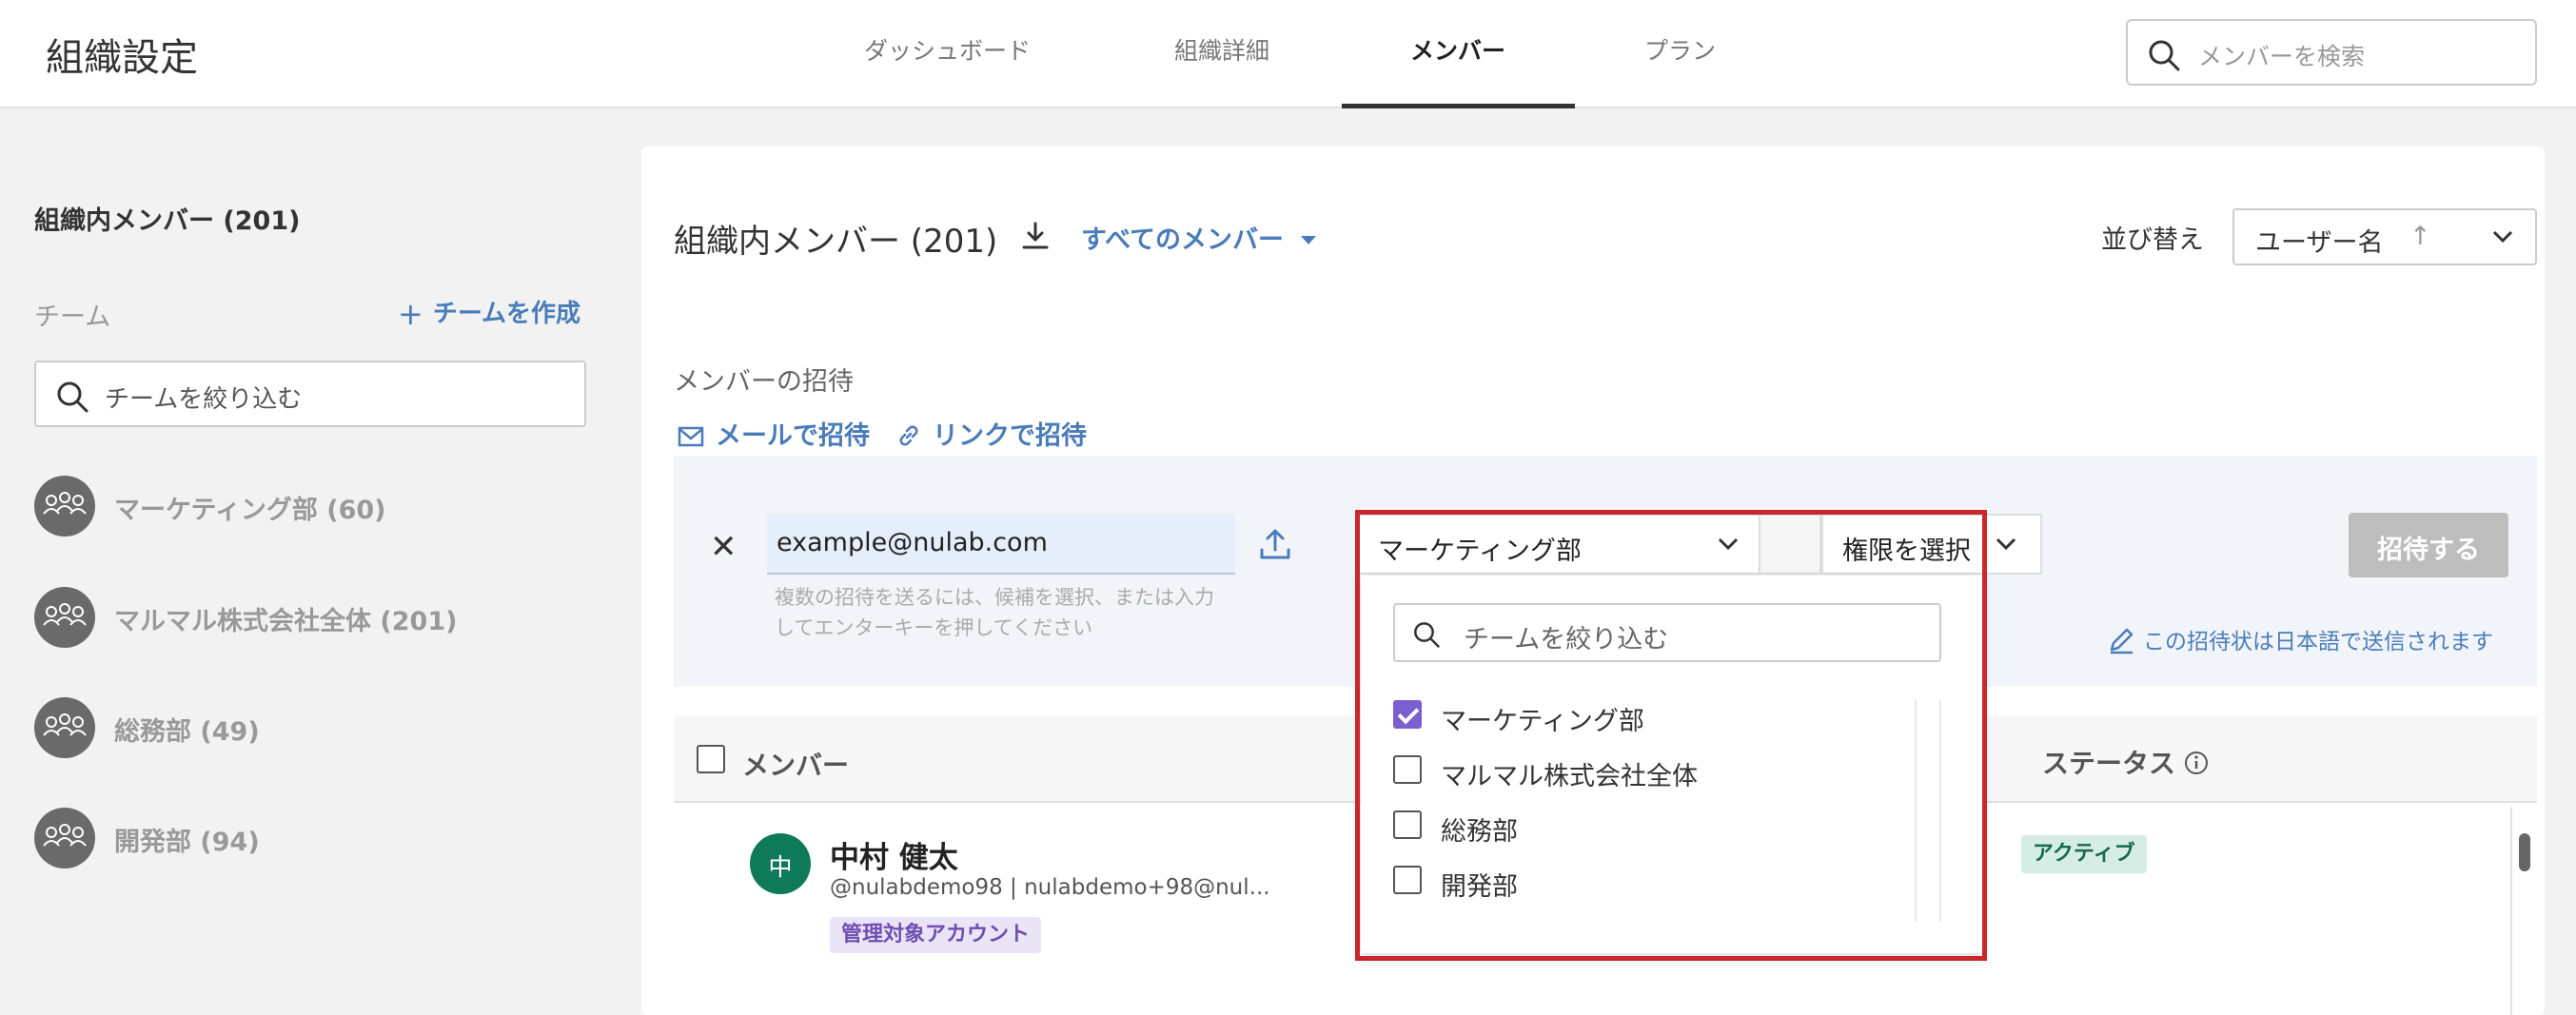  I want to click on create-team-label: チームを作成, so click(506, 314).